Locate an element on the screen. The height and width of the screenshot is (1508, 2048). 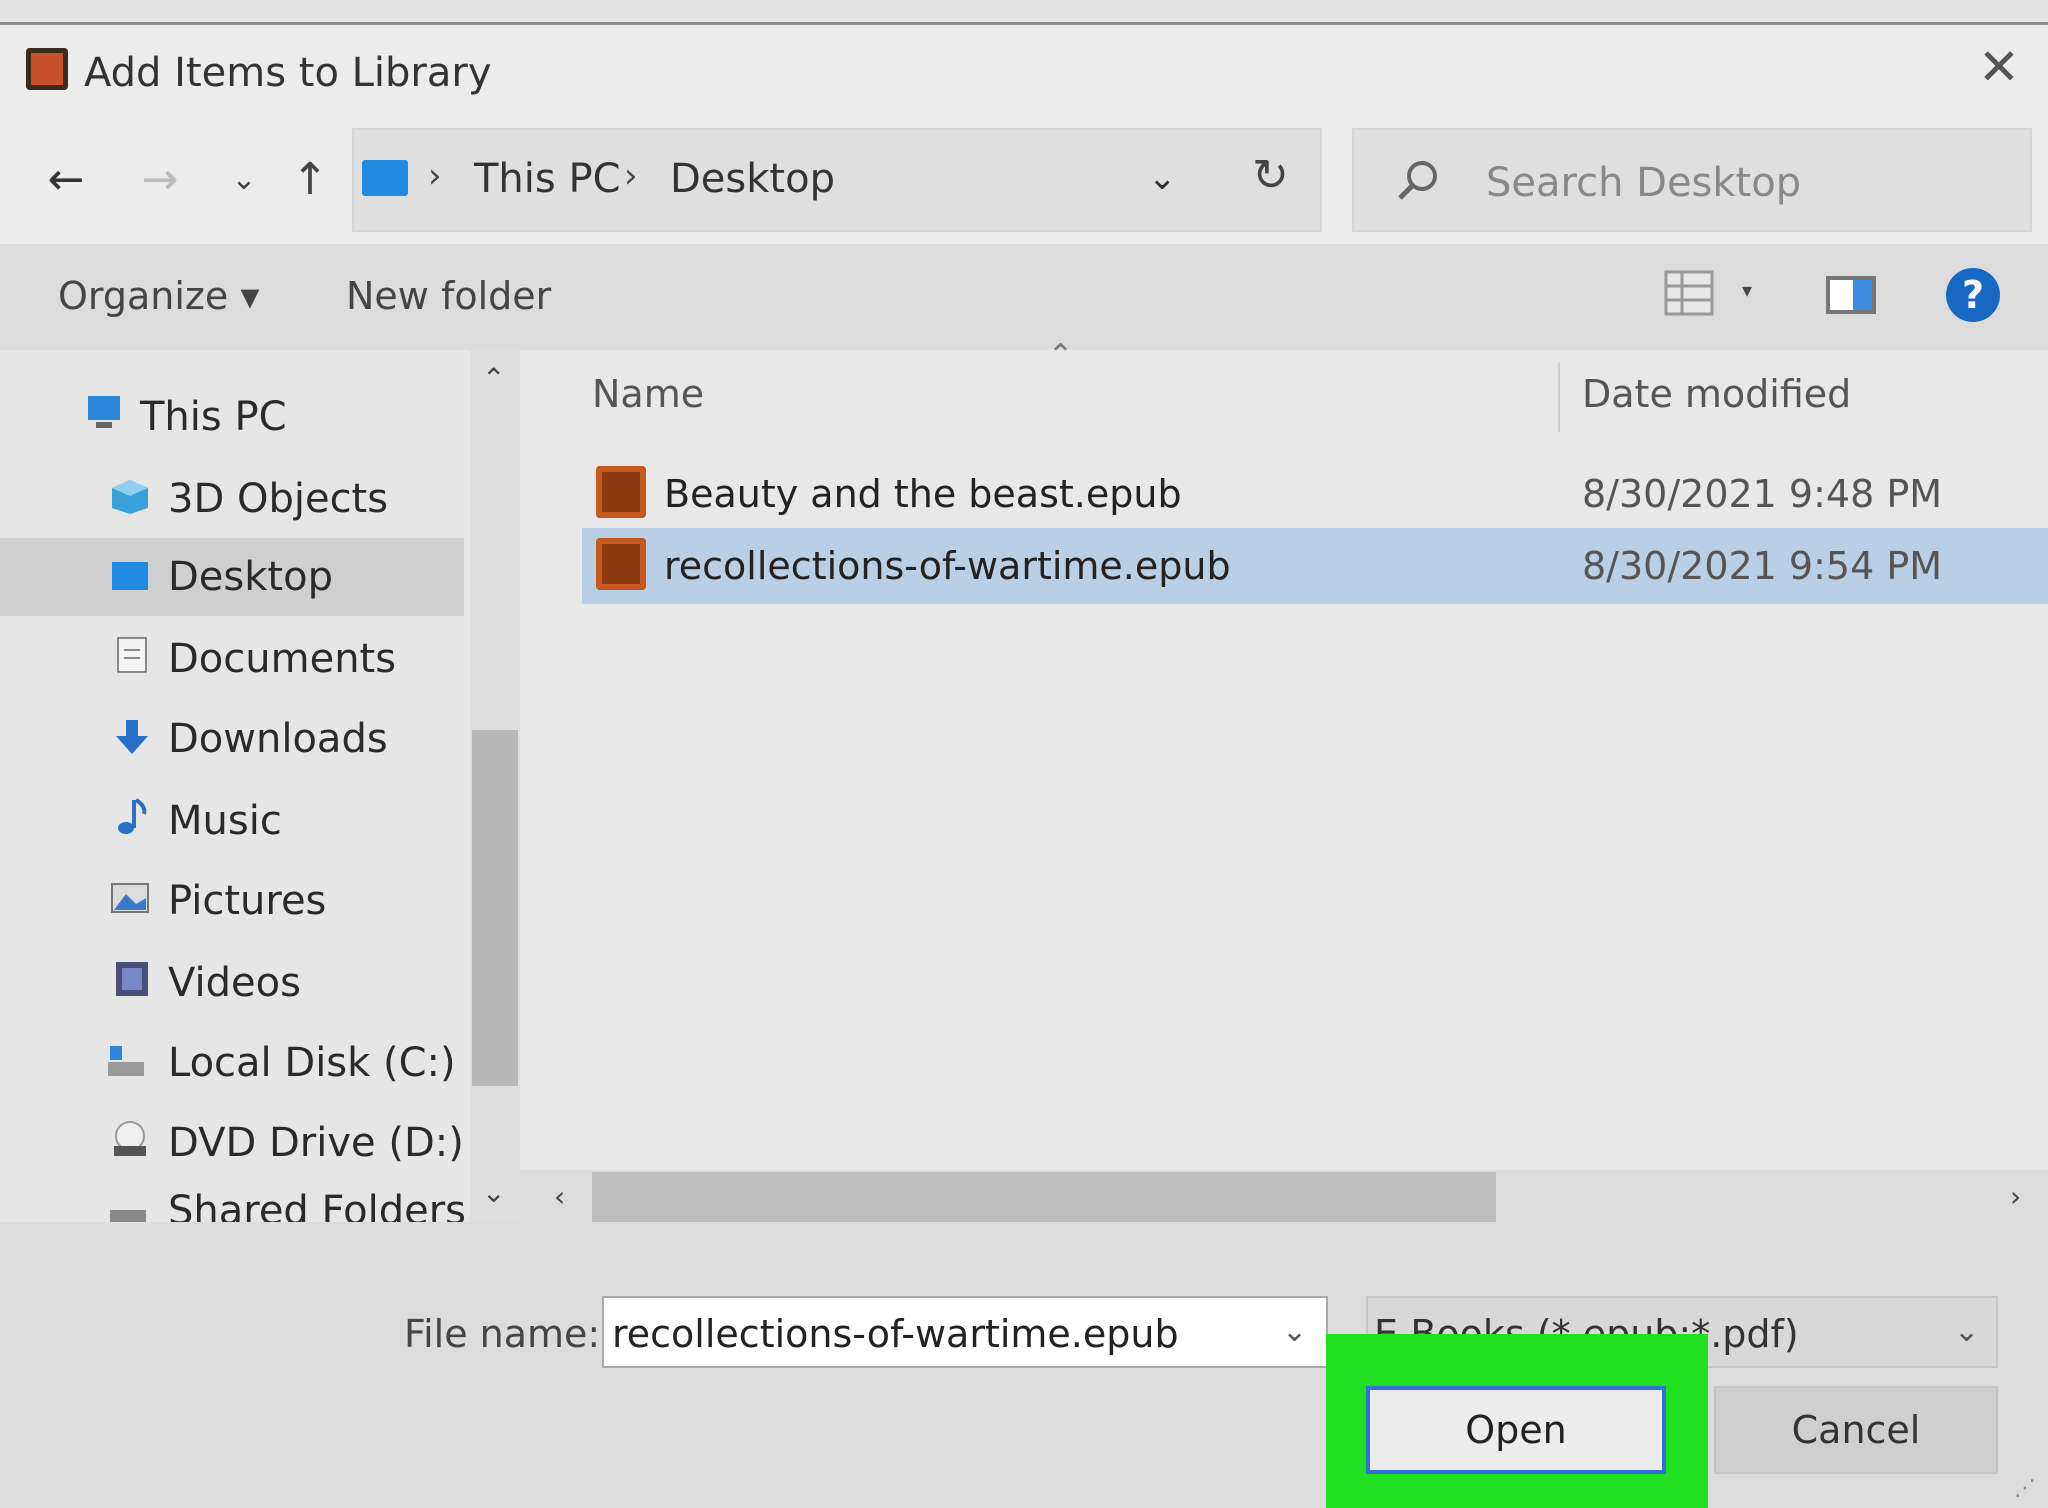
nav-label: Documents is located at coordinates (282, 659).